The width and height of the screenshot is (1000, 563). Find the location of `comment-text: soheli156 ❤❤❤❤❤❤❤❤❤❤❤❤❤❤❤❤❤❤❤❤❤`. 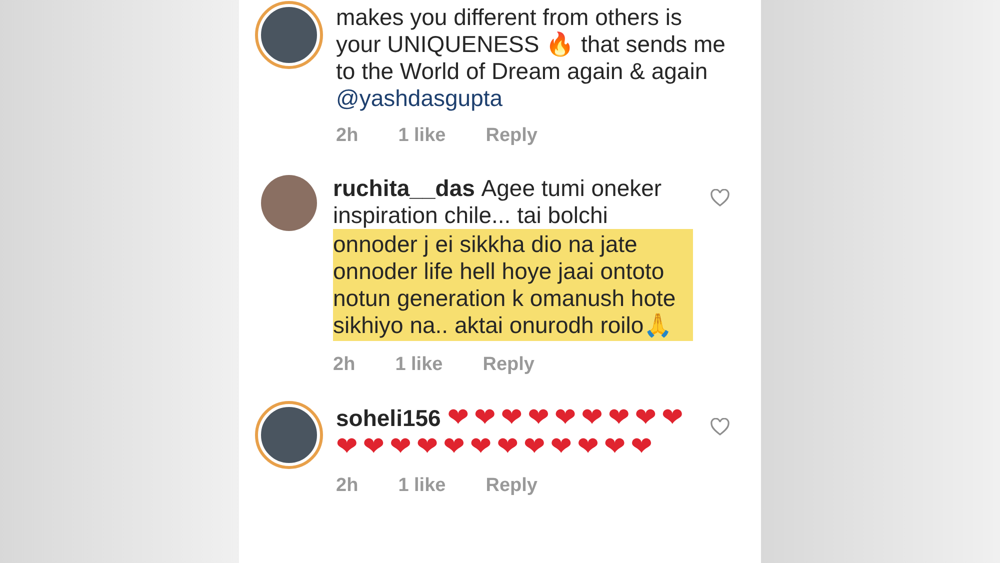

comment-text: soheli156 ❤❤❤❤❤❤❤❤❤❤❤❤❤❤❤❤❤❤❤❤❤ is located at coordinates (513, 433).